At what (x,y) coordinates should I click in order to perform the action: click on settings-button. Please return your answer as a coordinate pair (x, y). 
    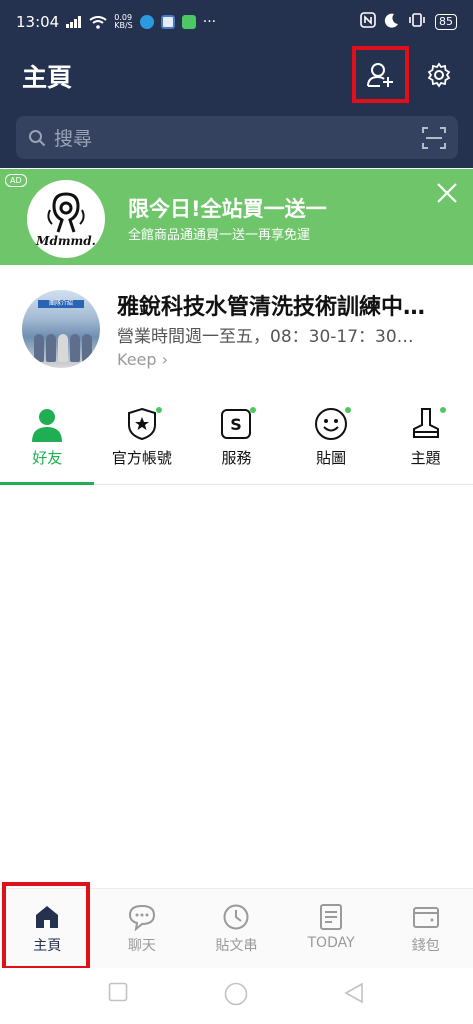
    Looking at the image, I should click on (439, 75).